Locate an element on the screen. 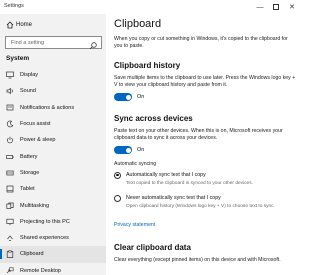  sidebar-item-label: Tablet is located at coordinates (27, 189).